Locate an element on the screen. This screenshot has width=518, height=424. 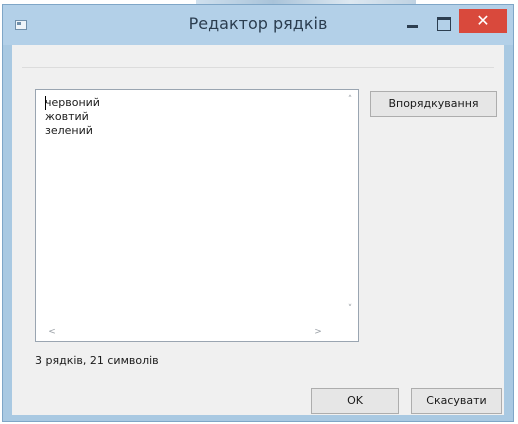
textarea-content: червоний жовтий зелений is located at coordinates (190, 117).